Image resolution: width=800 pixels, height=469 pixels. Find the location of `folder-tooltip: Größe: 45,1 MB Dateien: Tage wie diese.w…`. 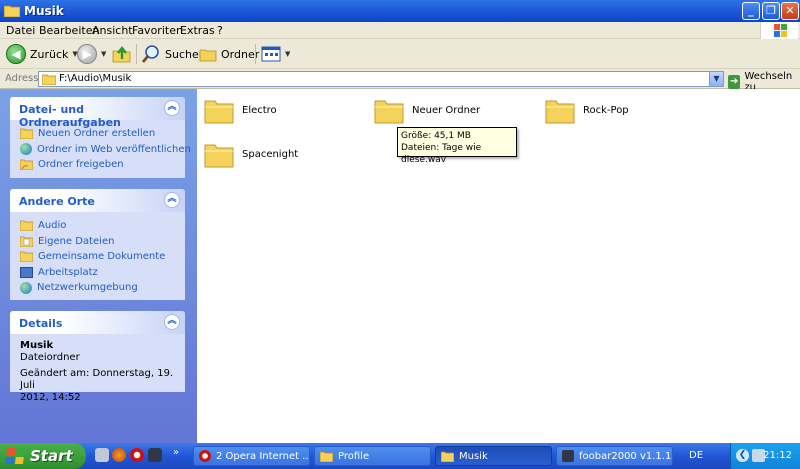

folder-tooltip: Größe: 45,1 MB Dateien: Tage wie diese.w… is located at coordinates (457, 146).